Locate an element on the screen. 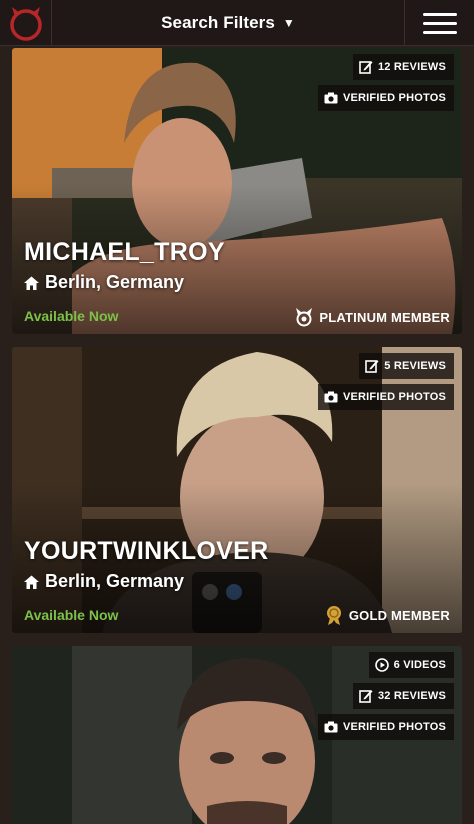  membership-badge: PLATINUM MEMBER is located at coordinates (372, 317).